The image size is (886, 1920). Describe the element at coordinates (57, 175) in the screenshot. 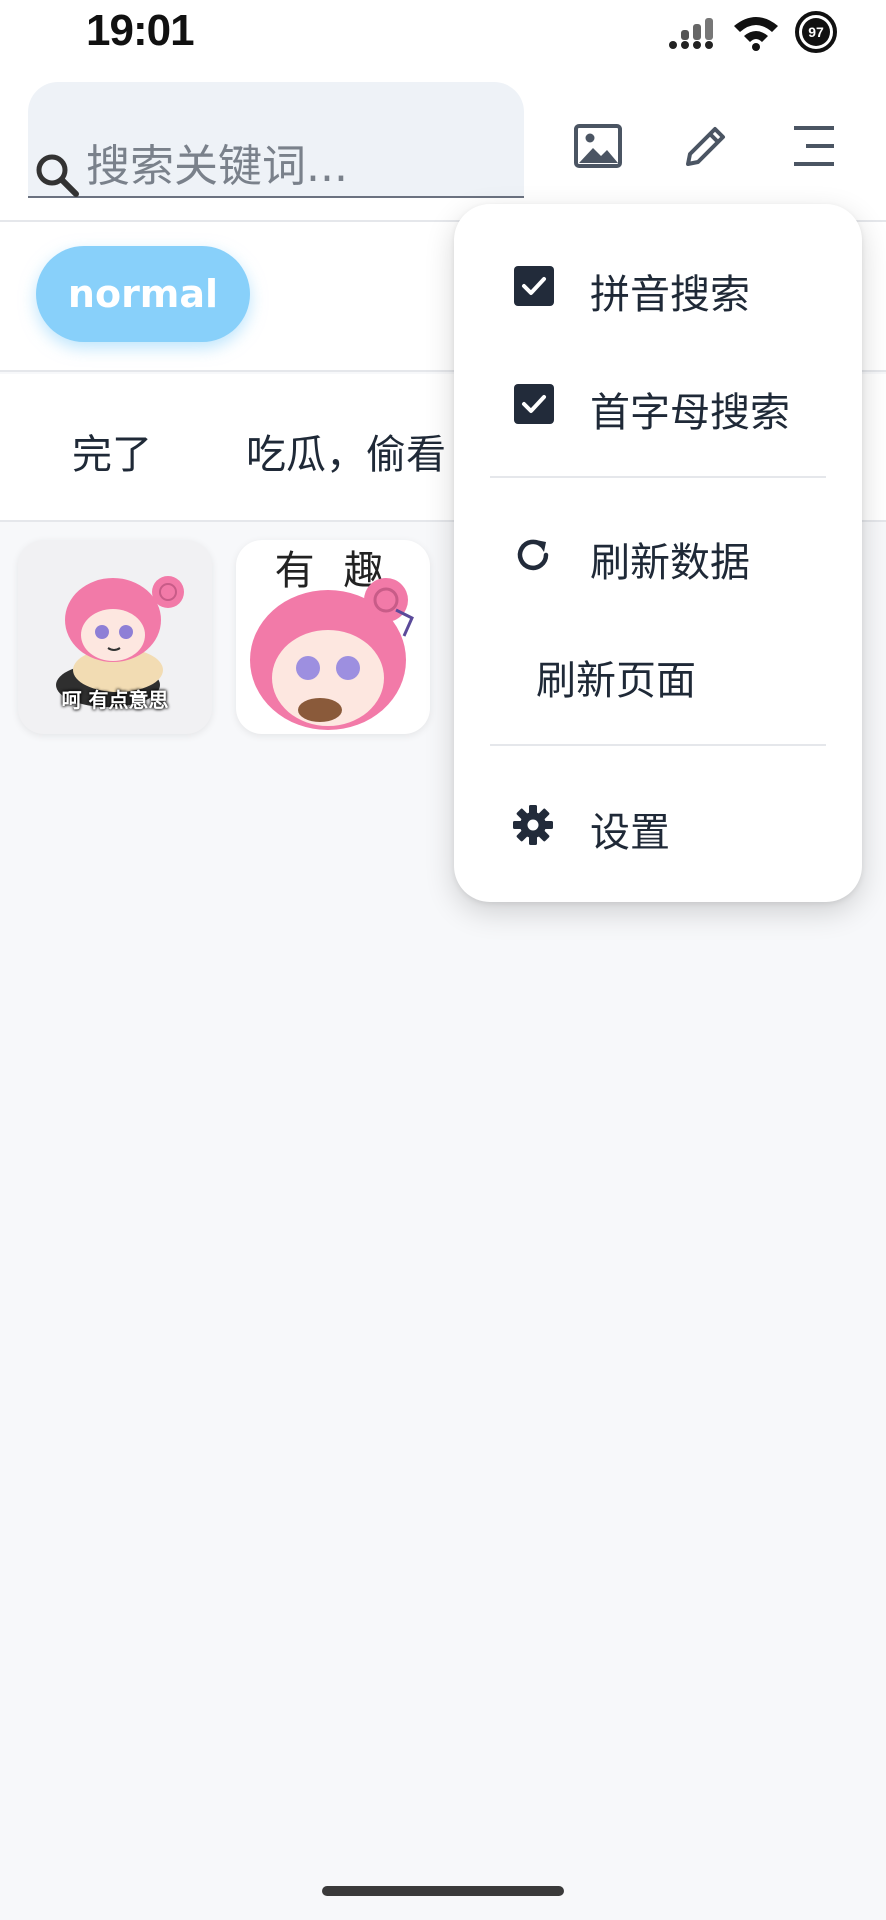

I see `search-icon` at that location.